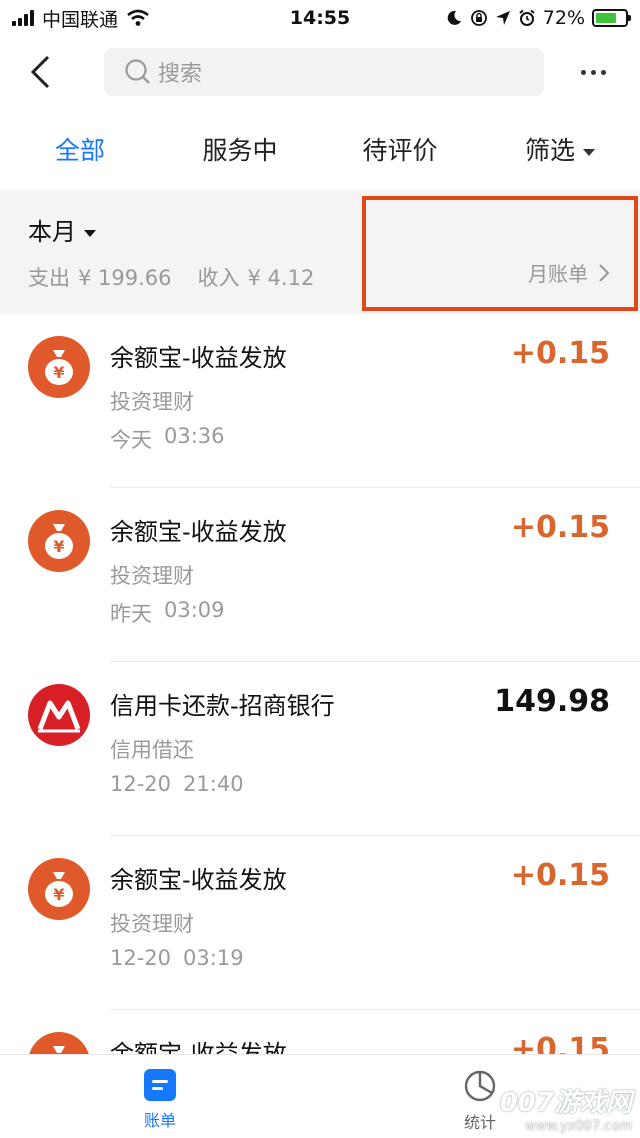  What do you see at coordinates (80, 149) in the screenshot?
I see `tab-all: 全部` at bounding box center [80, 149].